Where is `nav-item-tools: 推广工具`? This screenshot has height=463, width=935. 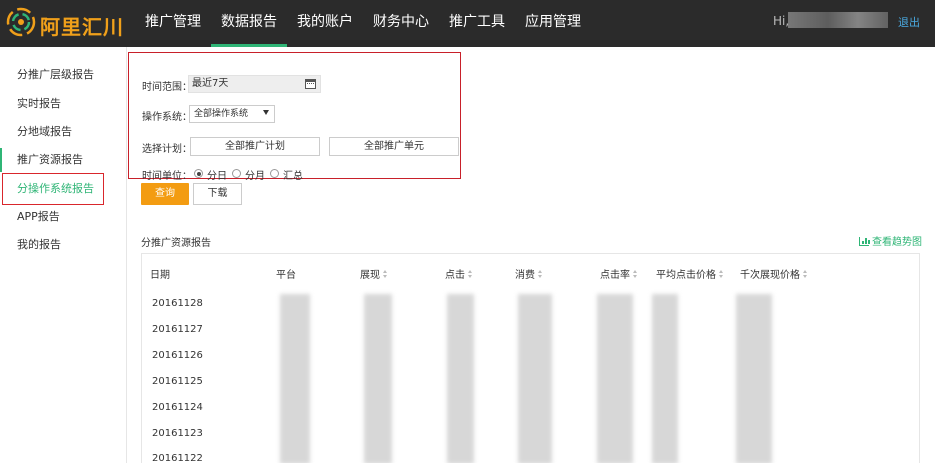 nav-item-tools: 推广工具 is located at coordinates (477, 23).